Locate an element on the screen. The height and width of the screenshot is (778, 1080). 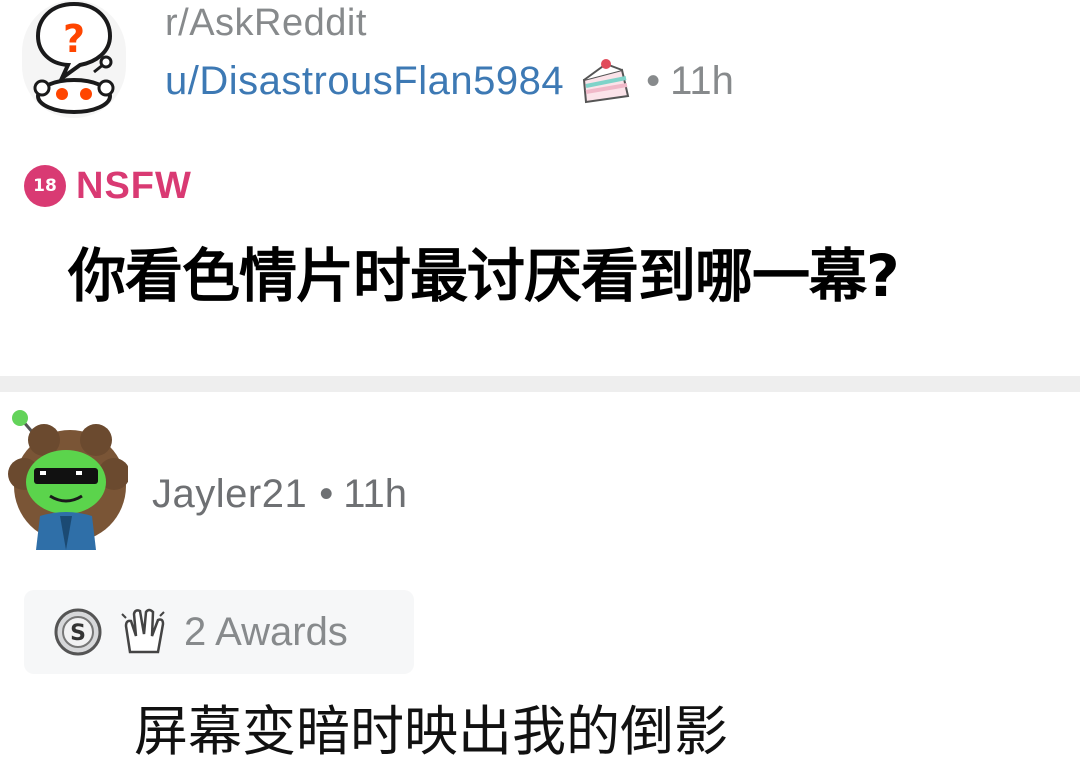
comment-body: 屏幕变暗时映出我的倒影 is located at coordinates (431, 731).